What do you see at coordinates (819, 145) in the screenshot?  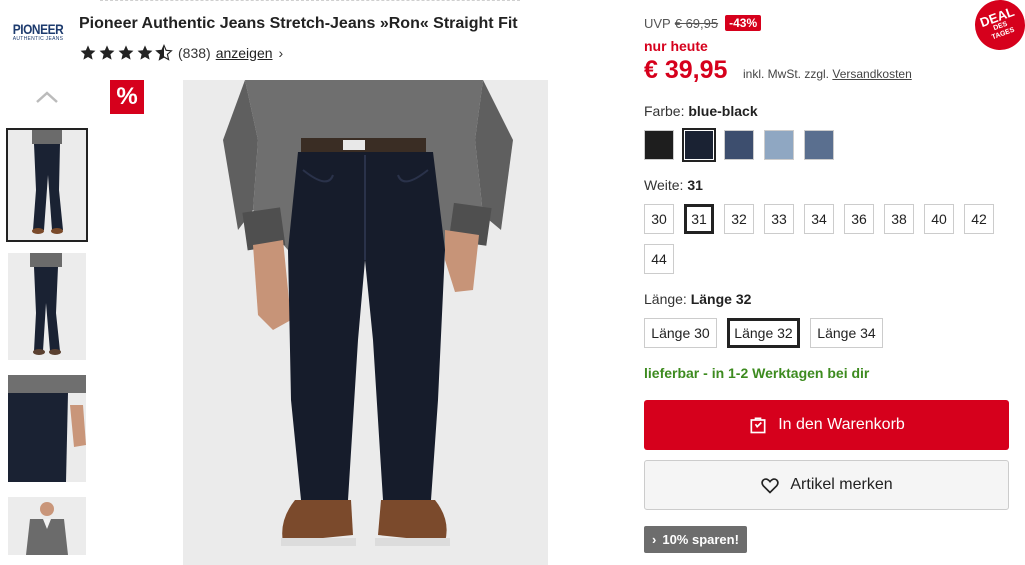 I see `color-swatch-mid-blue` at bounding box center [819, 145].